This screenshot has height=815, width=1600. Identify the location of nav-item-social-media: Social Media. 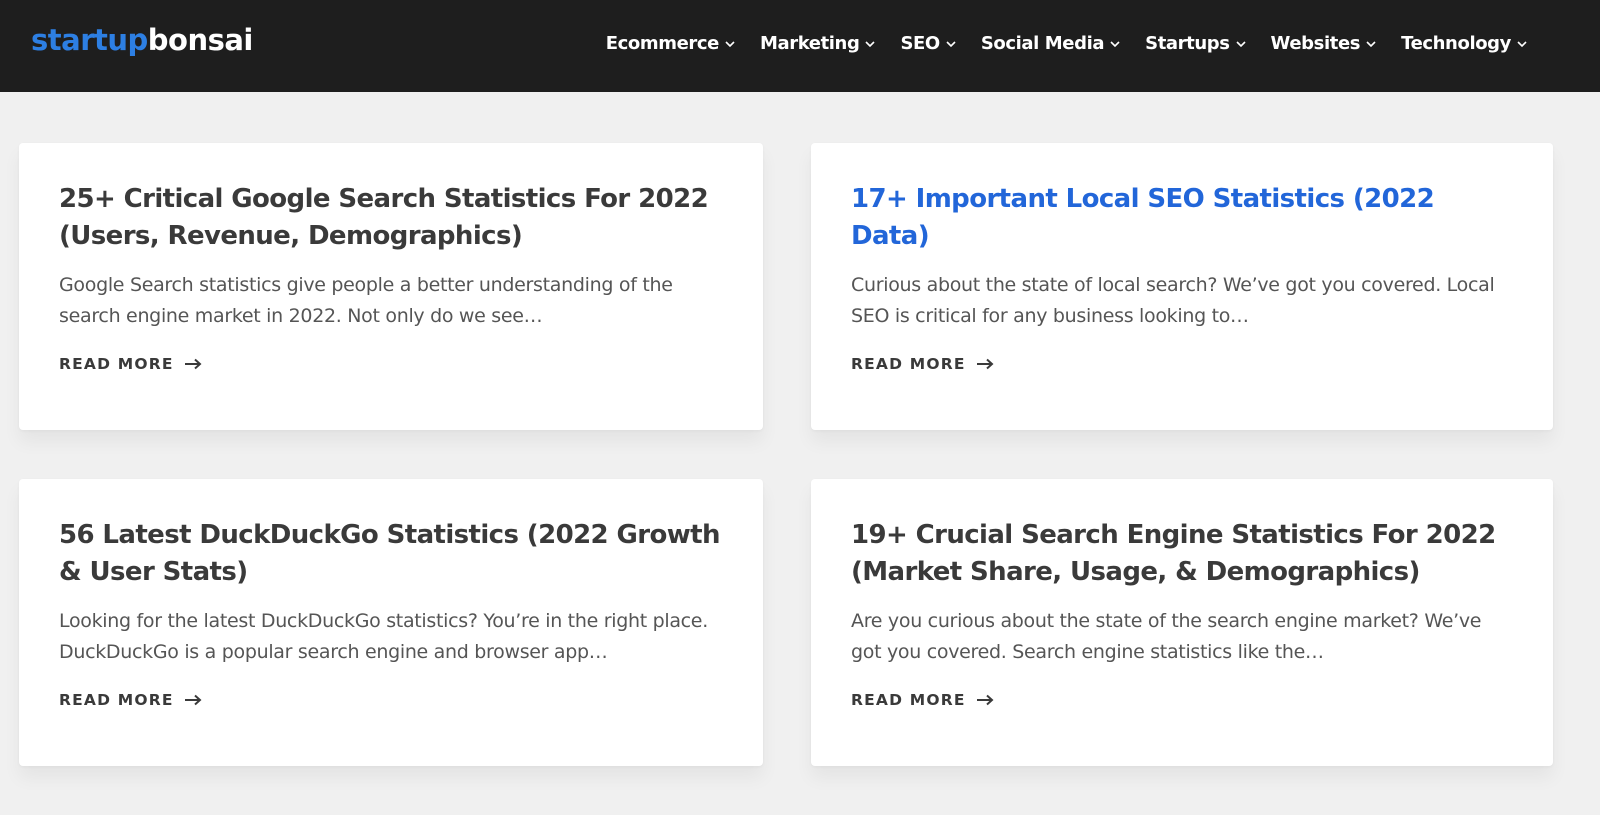
(1051, 44).